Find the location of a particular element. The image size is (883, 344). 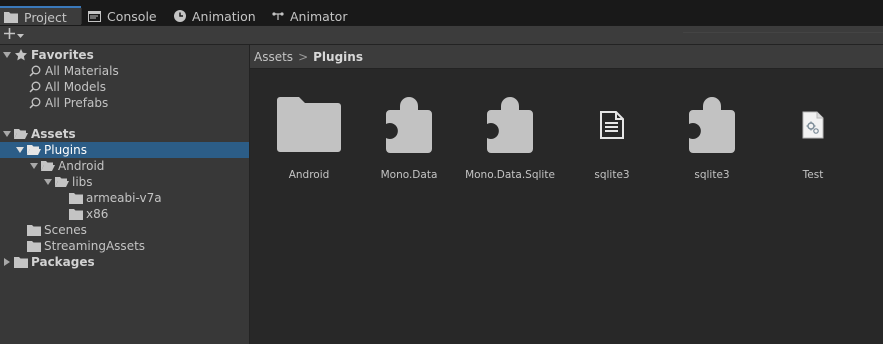

tree-label: Scenes is located at coordinates (65, 230).